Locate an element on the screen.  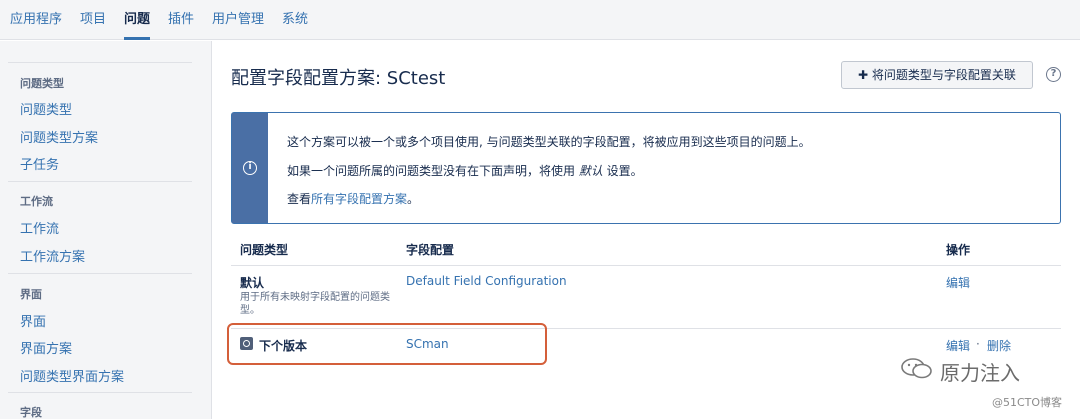
tab-addons: 插件 is located at coordinates (181, 20).